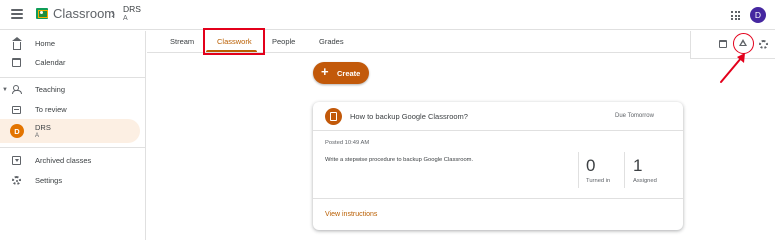 This screenshot has height=240, width=775. I want to click on create-button-label: Create, so click(349, 73).